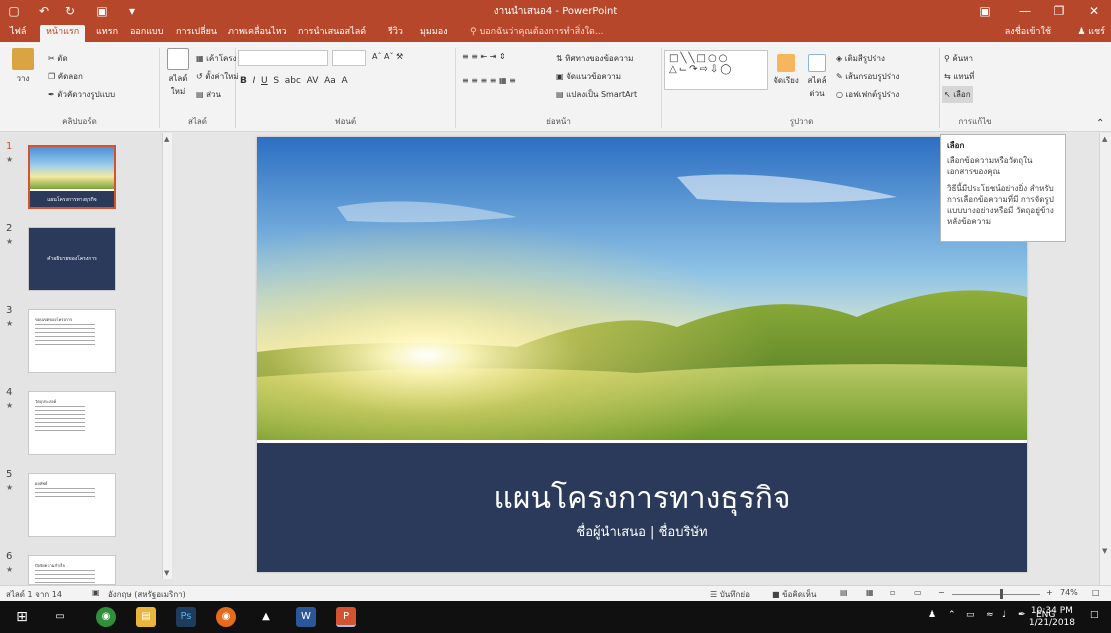 Image resolution: width=1111 pixels, height=633 pixels. Describe the element at coordinates (867, 94) in the screenshot. I see `shape-effects-button: ○ เอฟเฟกต์รูปร่าง` at that location.